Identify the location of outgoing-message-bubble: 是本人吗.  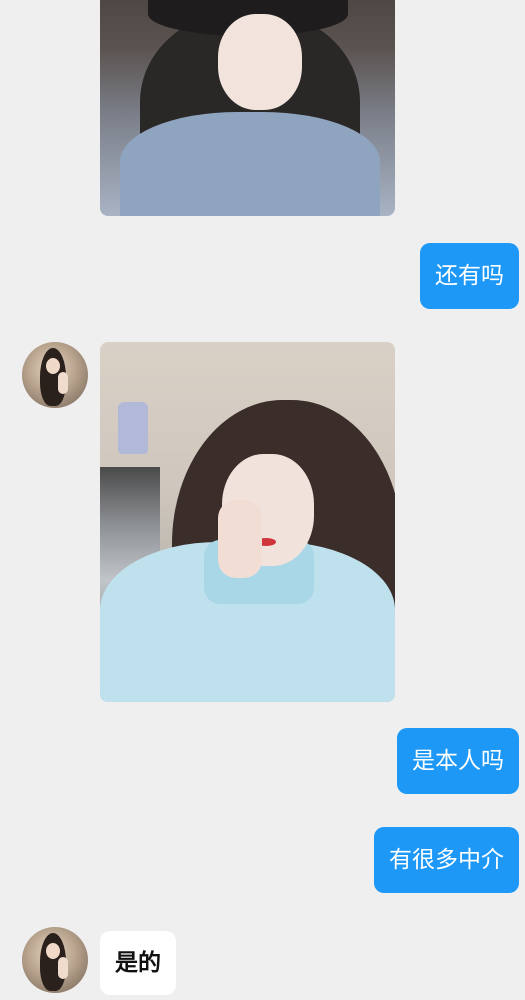
(458, 761).